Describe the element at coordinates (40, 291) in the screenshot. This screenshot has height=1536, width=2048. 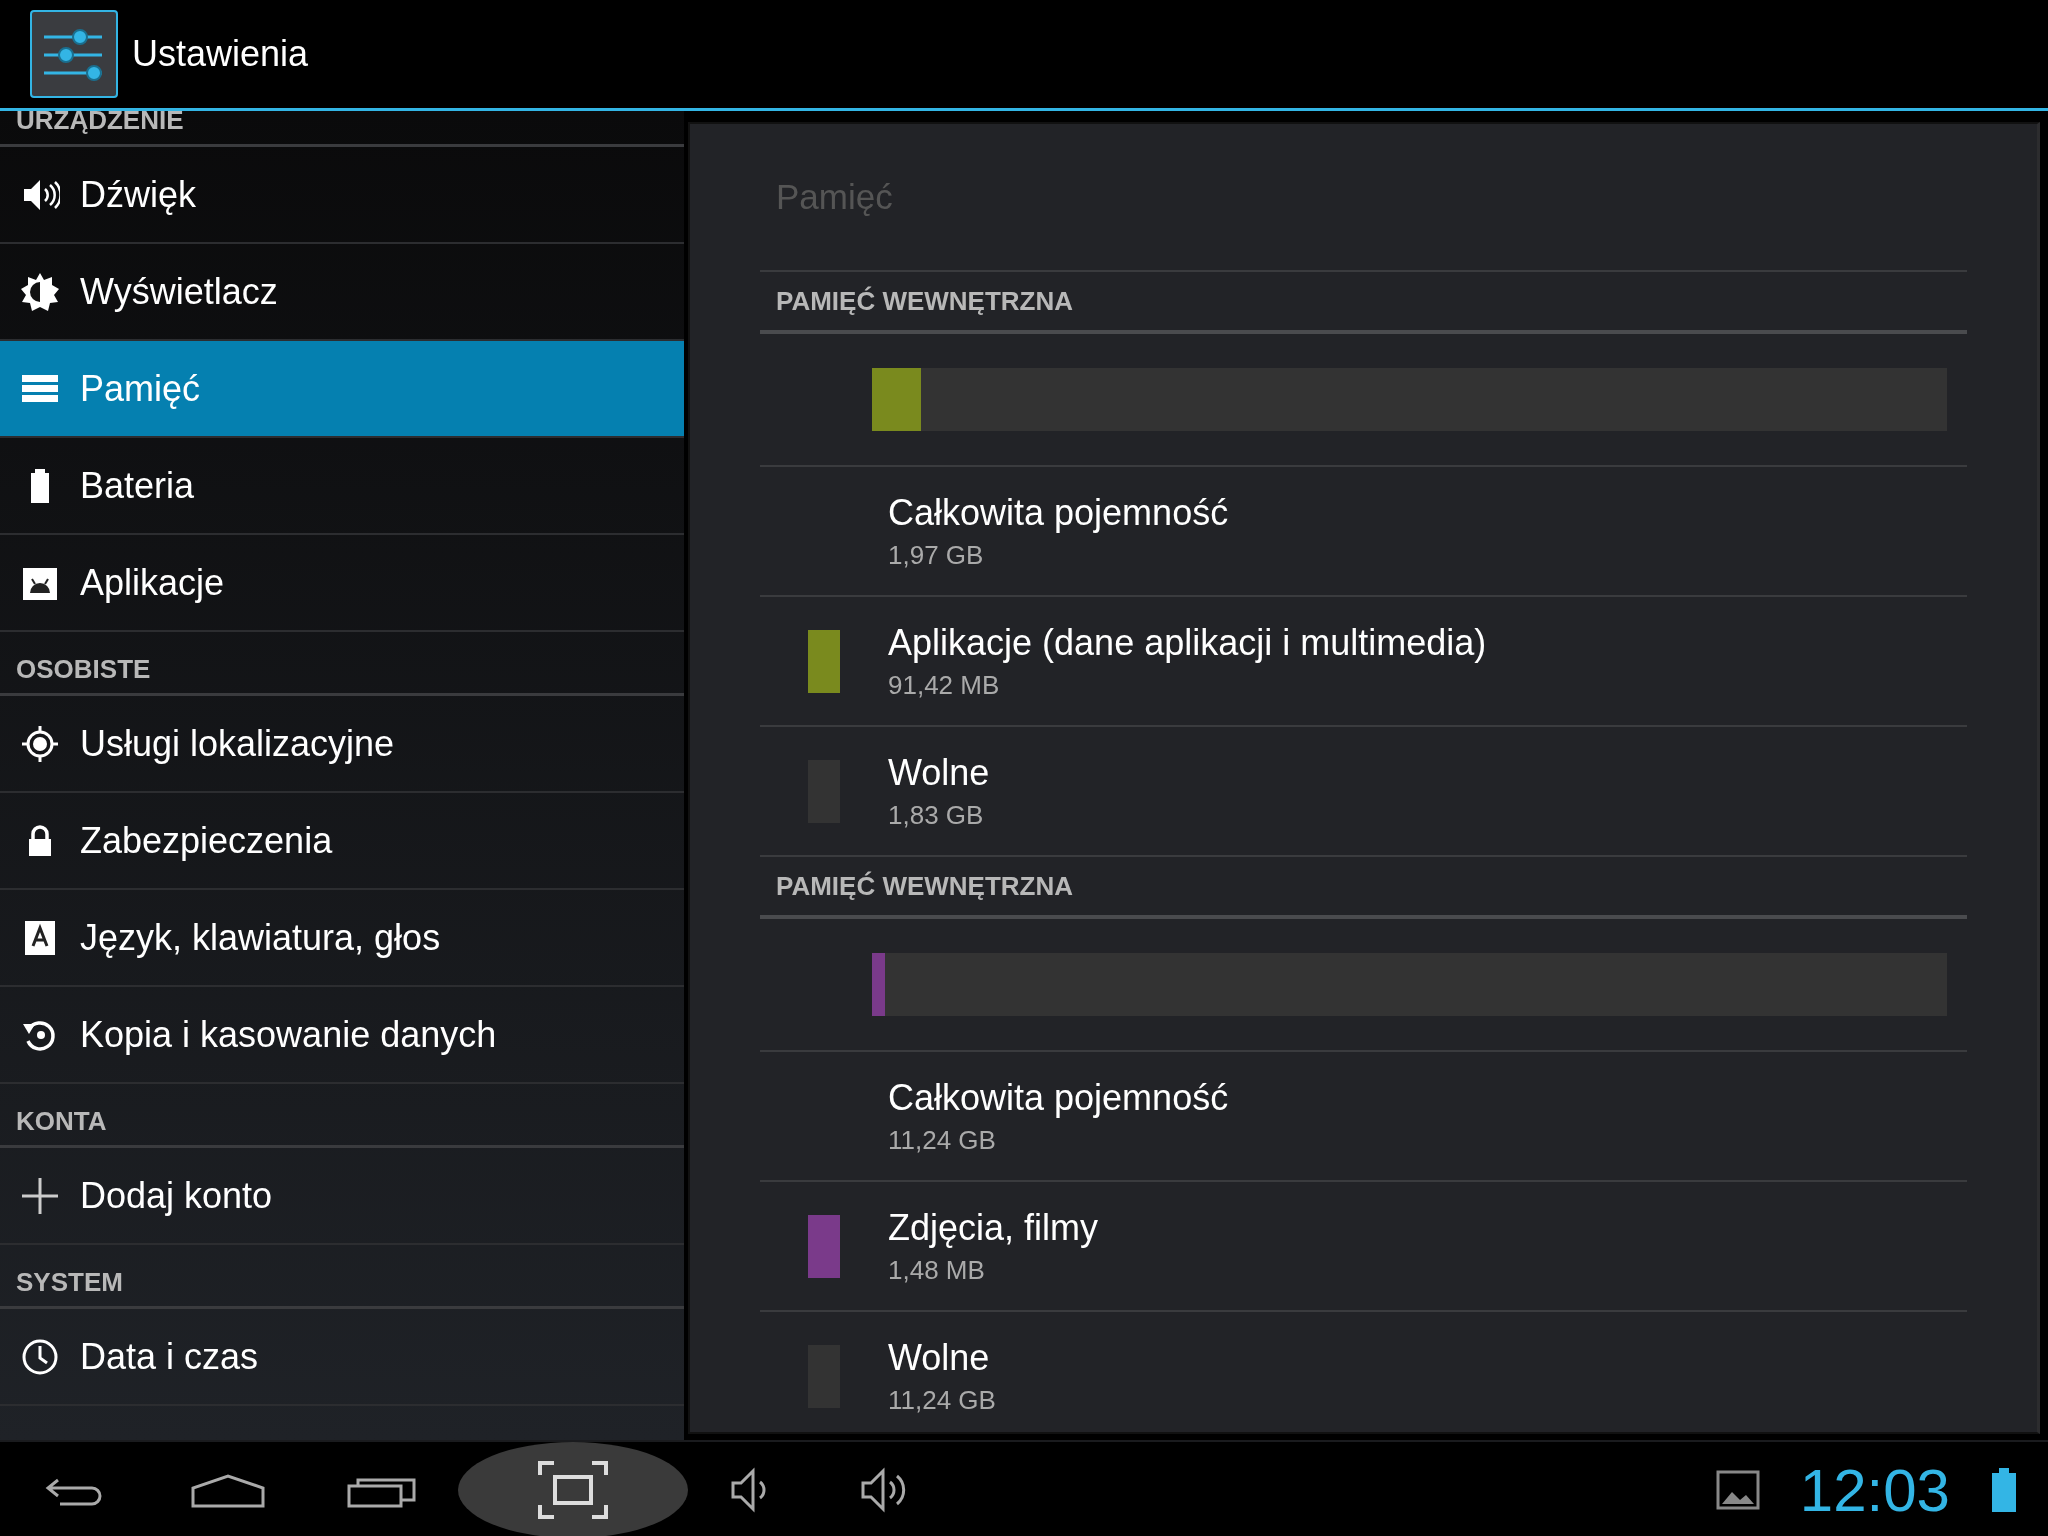
I see `brightness-icon` at that location.